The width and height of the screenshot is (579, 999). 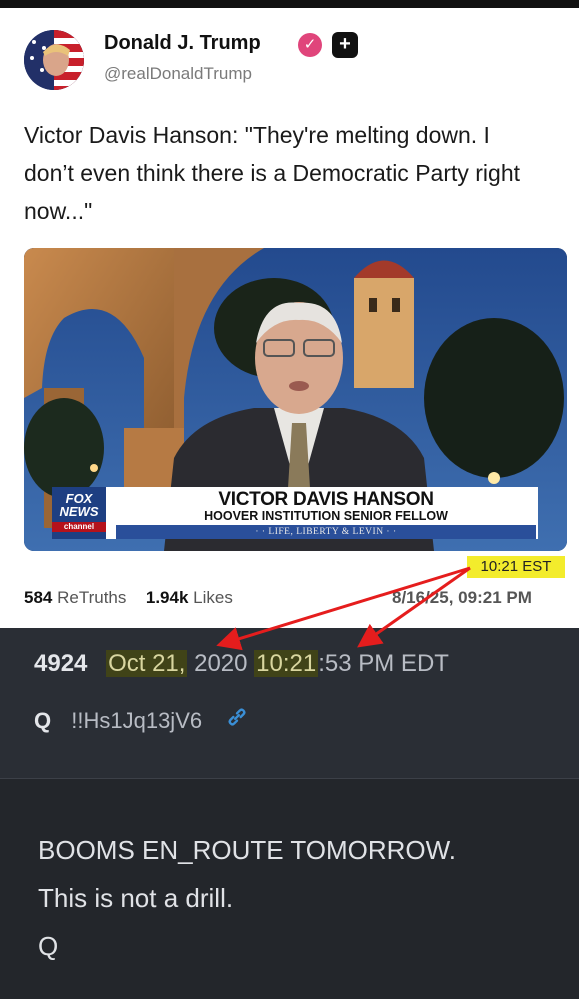 I want to click on drop-body-line: This is not a drill., so click(x=136, y=898).